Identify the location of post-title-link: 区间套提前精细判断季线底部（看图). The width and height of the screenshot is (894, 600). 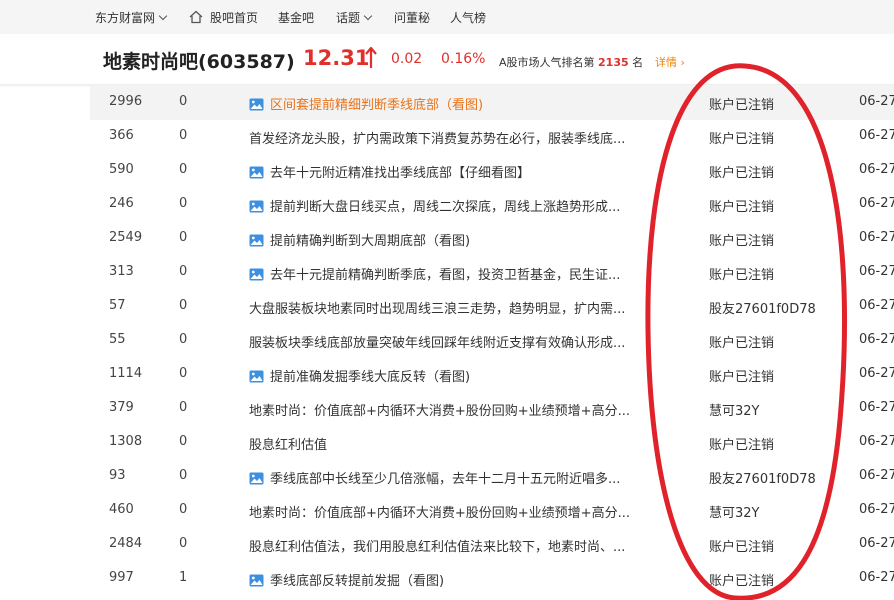
(467, 103).